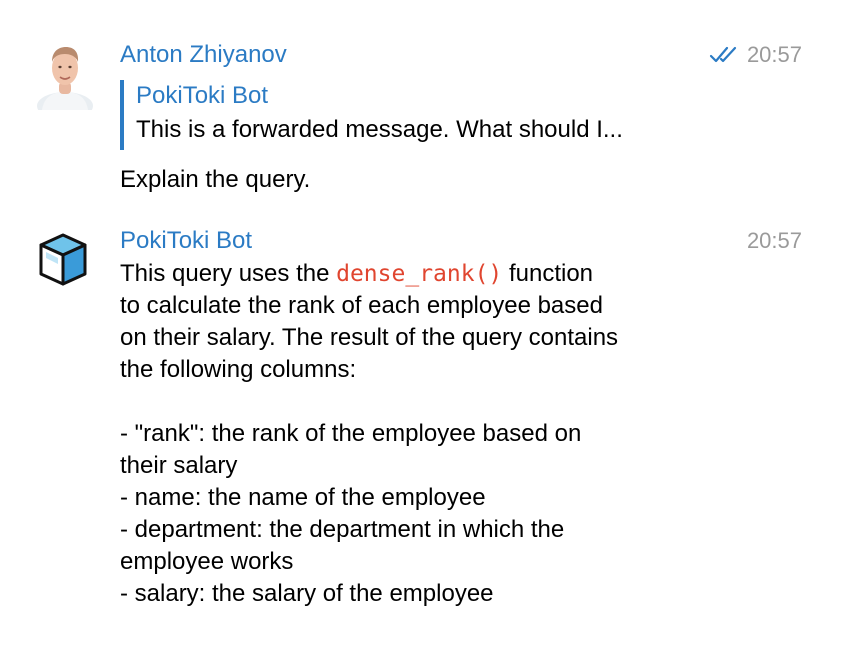 This screenshot has width=850, height=650. I want to click on inline-code: dense_rank(), so click(419, 274).